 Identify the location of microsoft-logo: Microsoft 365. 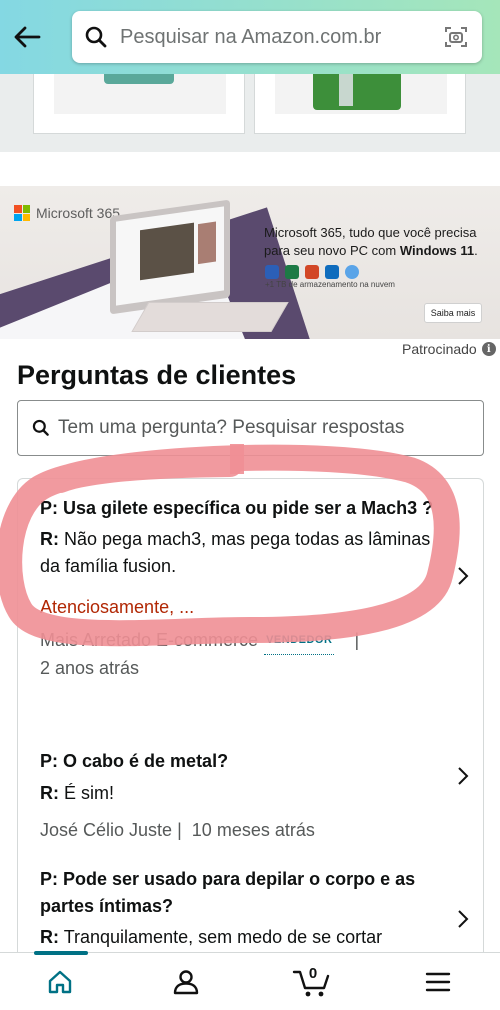
(67, 213).